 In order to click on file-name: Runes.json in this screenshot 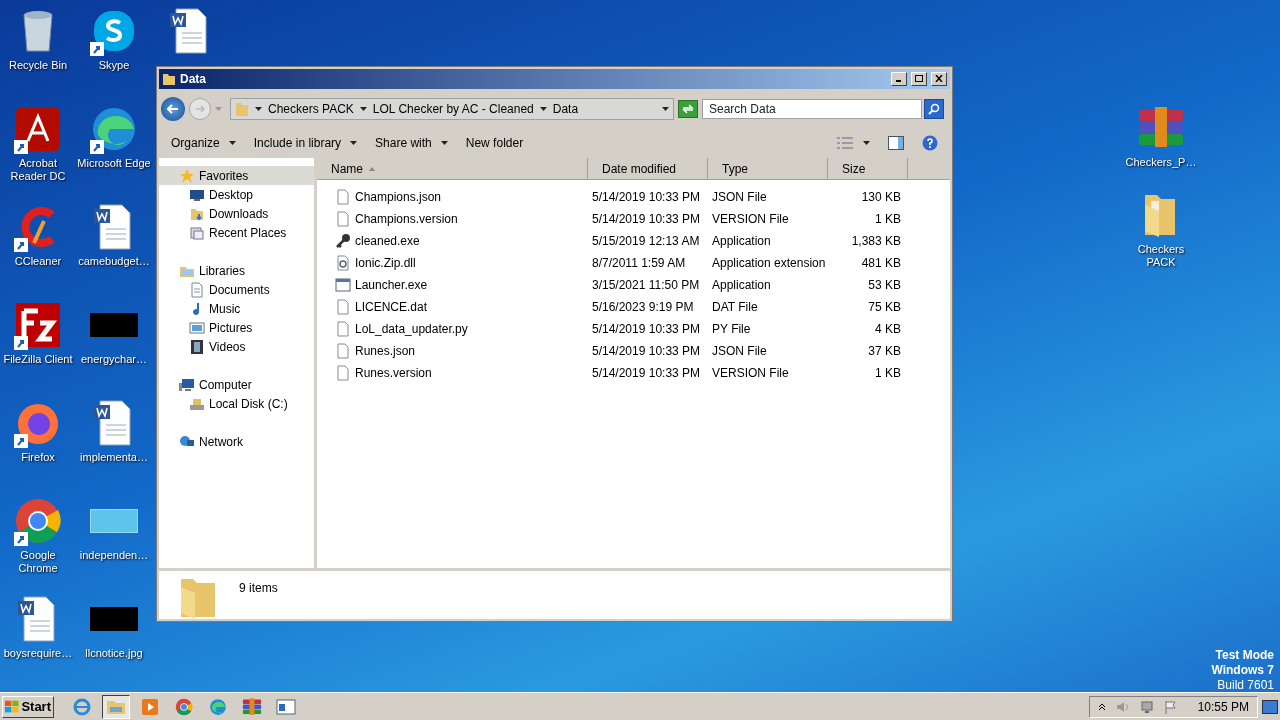, I will do `click(385, 351)`.